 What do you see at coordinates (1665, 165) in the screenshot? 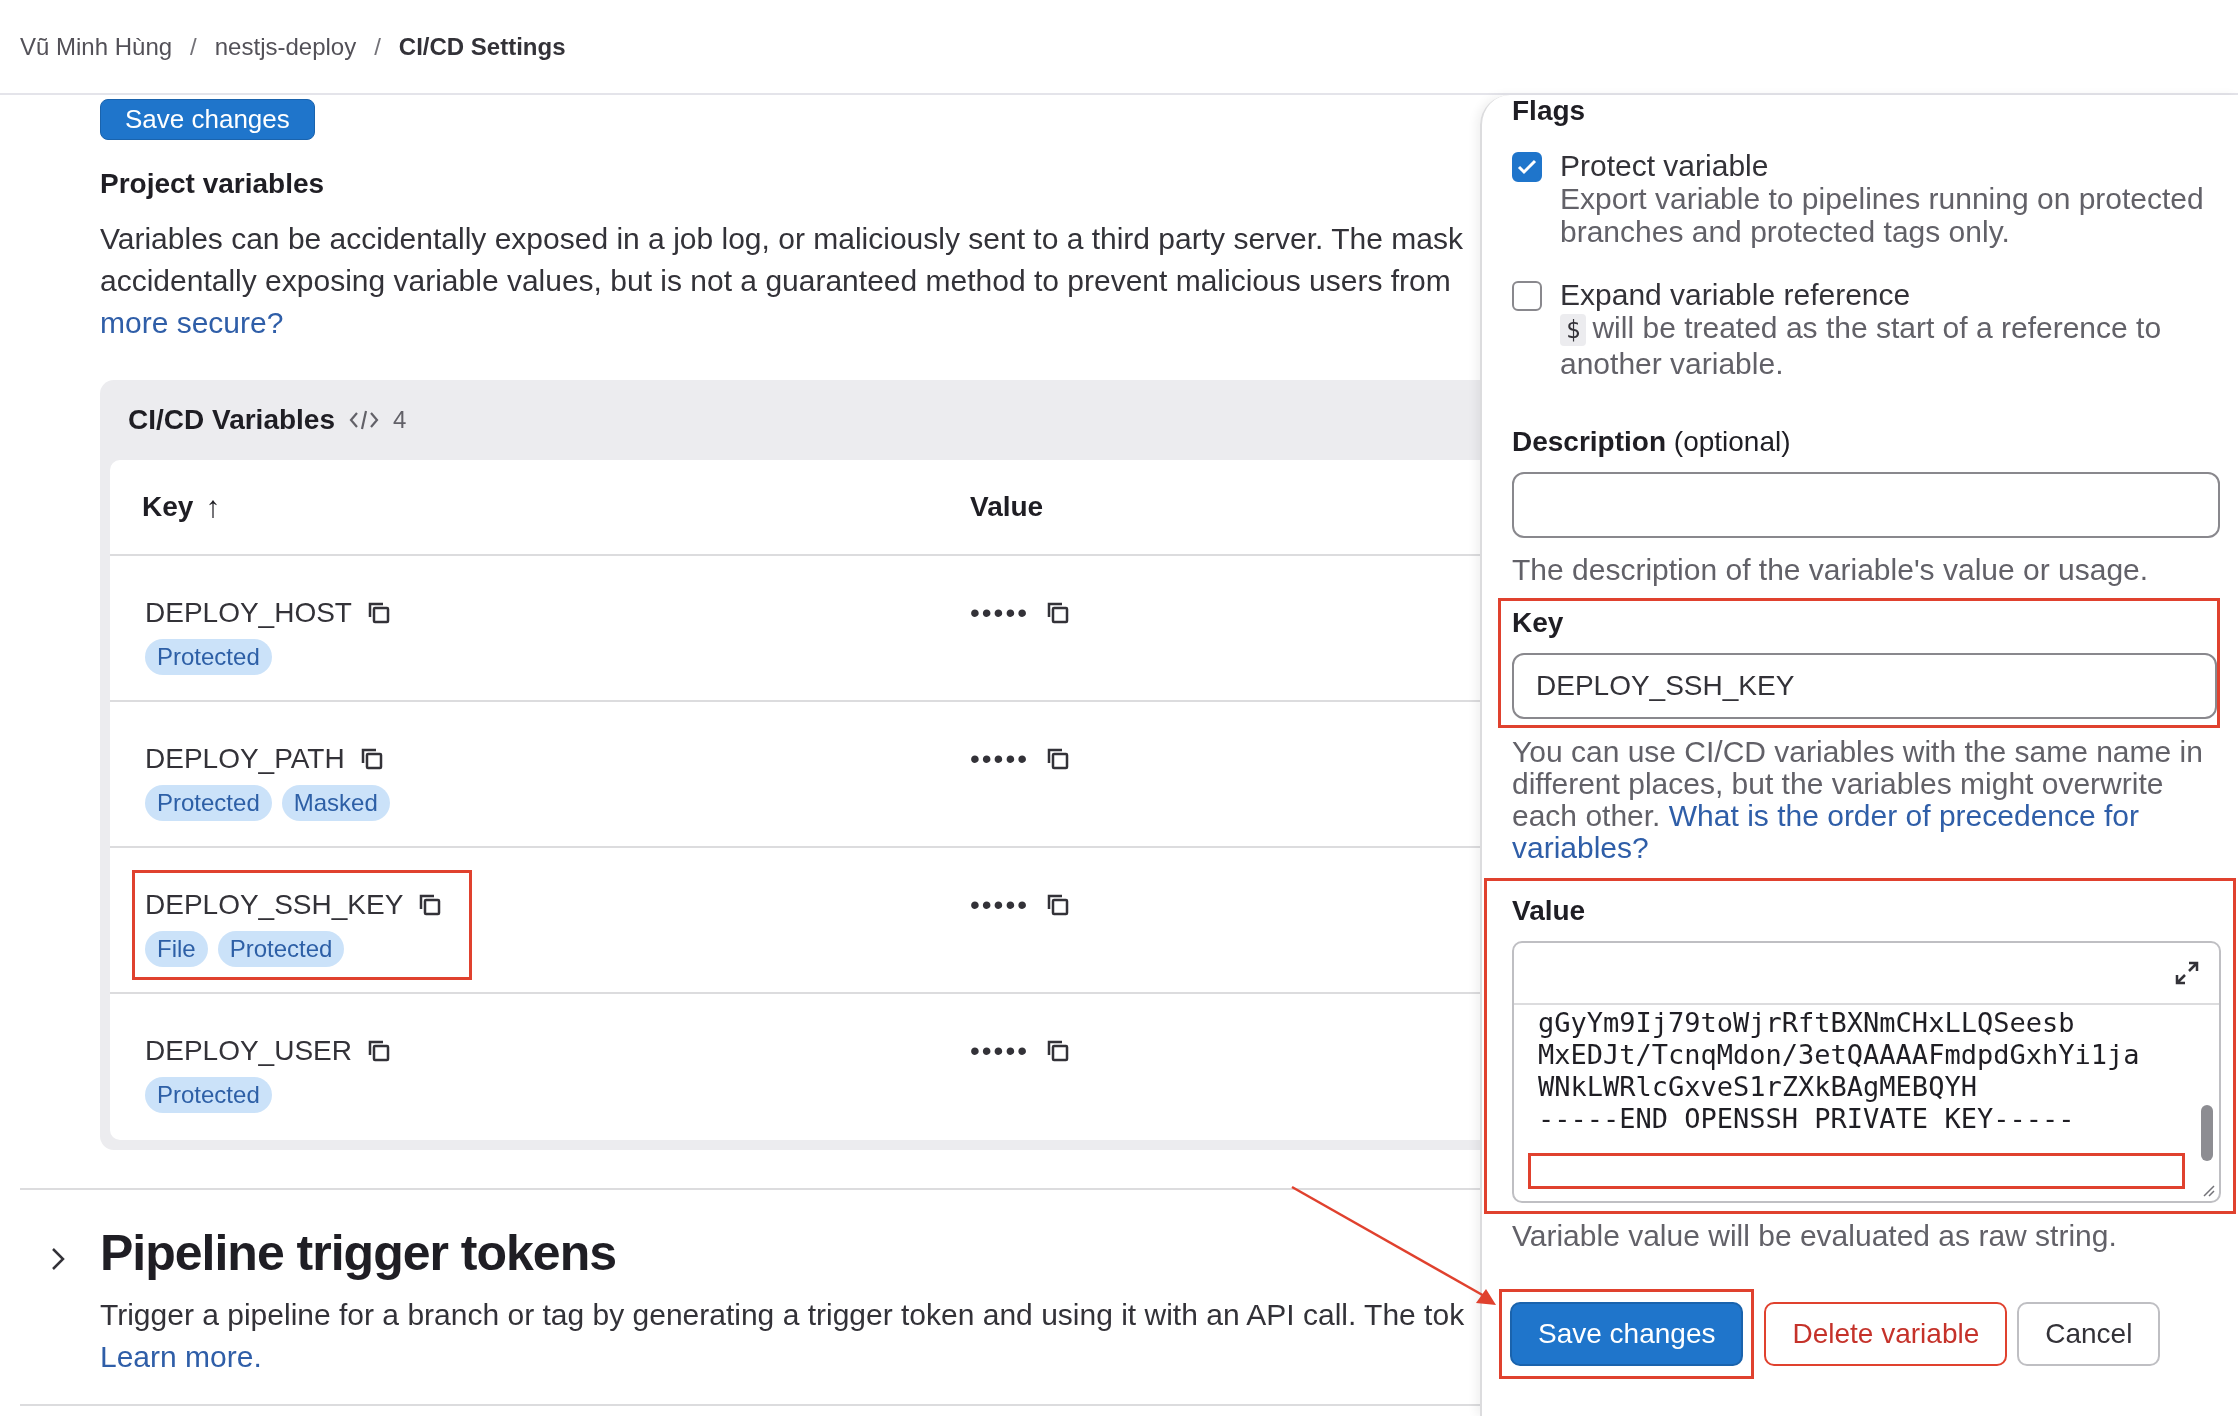
I see `checkbox-label: Protect variable` at bounding box center [1665, 165].